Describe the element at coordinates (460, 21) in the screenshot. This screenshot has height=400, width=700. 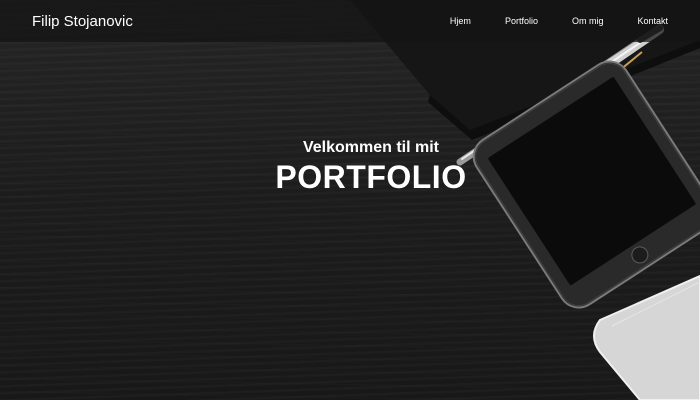
I see `nav-link-hjem: Hjem` at that location.